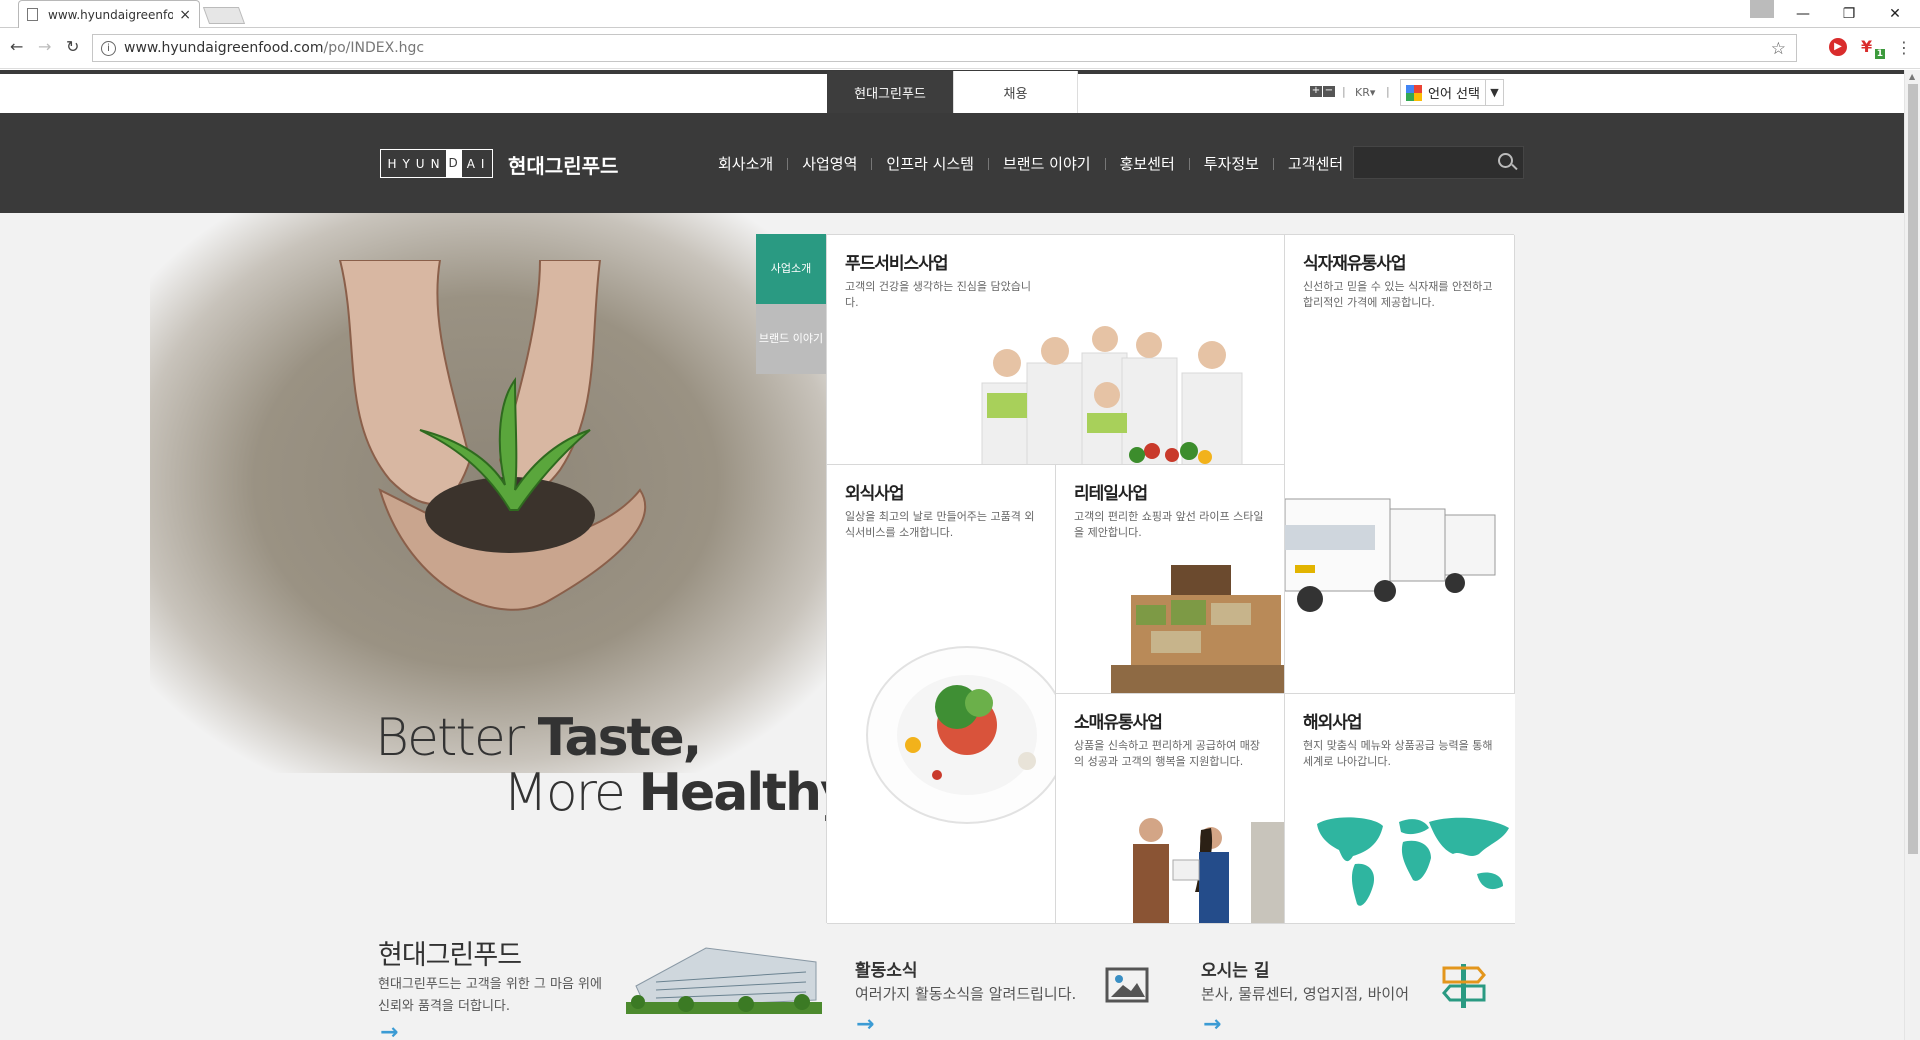 The image size is (1920, 1040). I want to click on card-retail: 리테일사업 고객의 편리한 쇼핑과 앞선 라이프 스타일을 제안합니다., so click(1170, 579).